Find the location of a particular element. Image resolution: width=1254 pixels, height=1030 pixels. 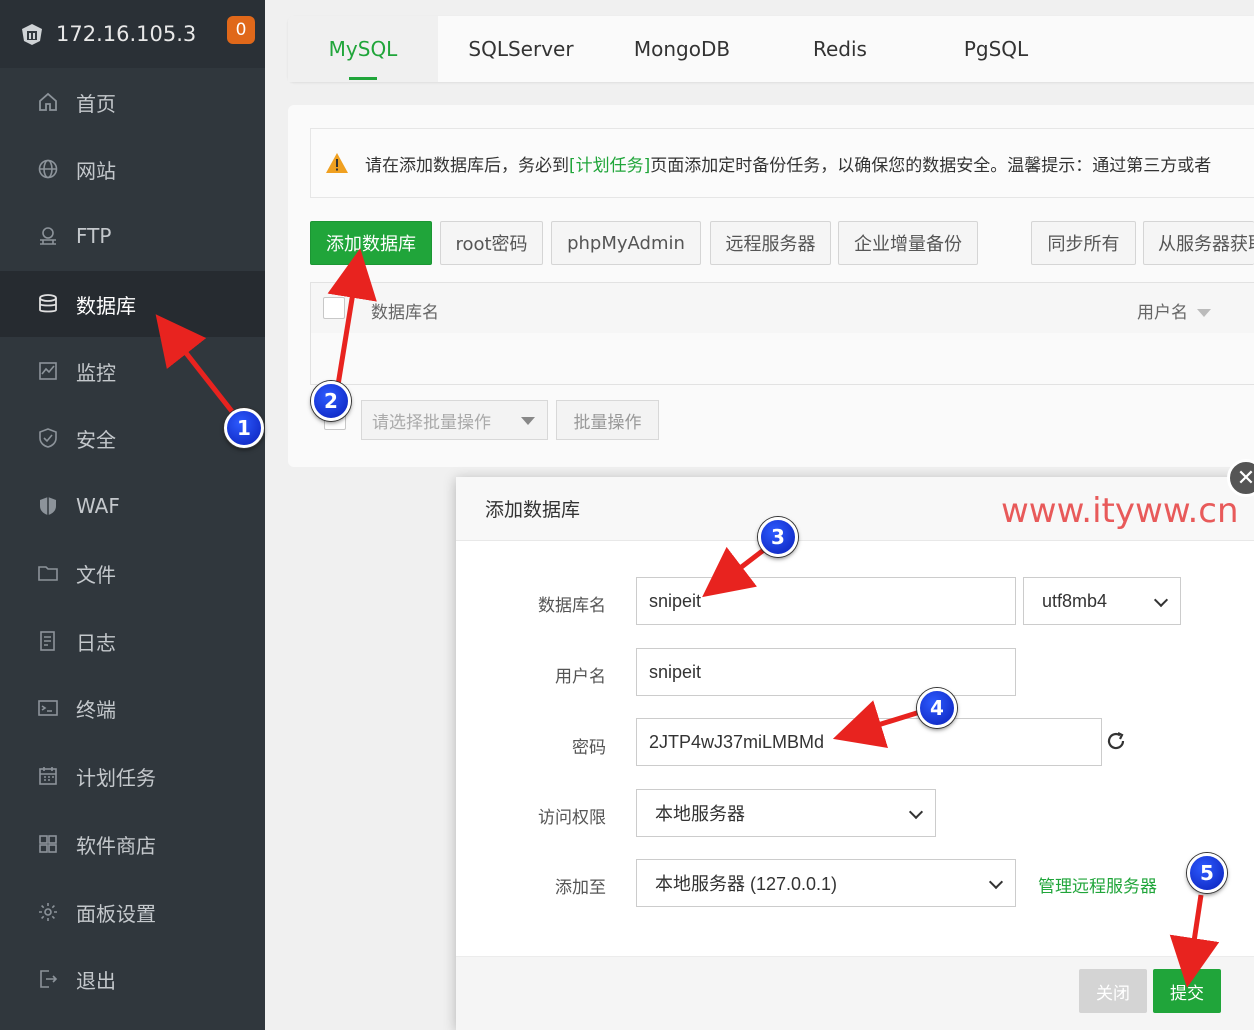

tab-sqlserver: SQLServer is located at coordinates (521, 49).